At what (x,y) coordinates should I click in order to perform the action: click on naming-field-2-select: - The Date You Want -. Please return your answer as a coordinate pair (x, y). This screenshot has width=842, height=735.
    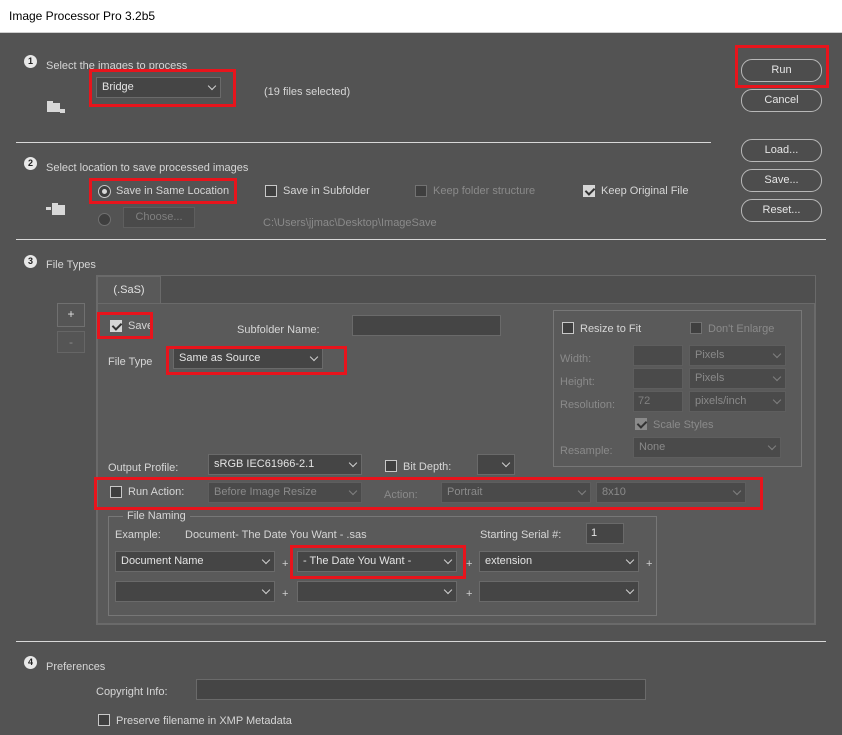
    Looking at the image, I should click on (377, 561).